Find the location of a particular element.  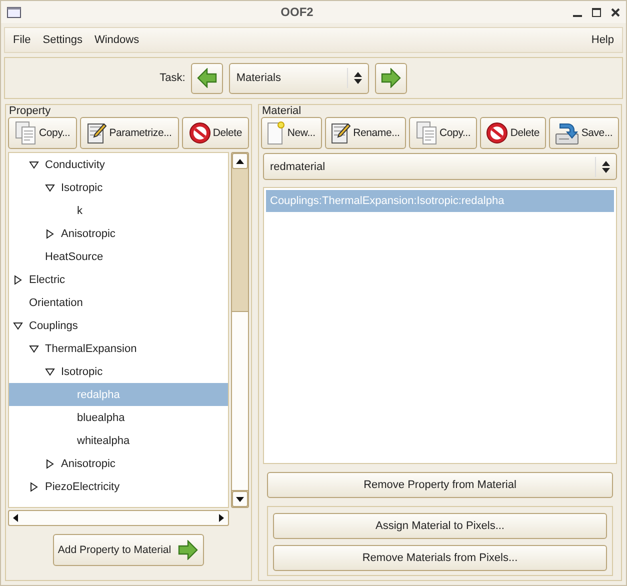

menu-item: Help is located at coordinates (602, 40).